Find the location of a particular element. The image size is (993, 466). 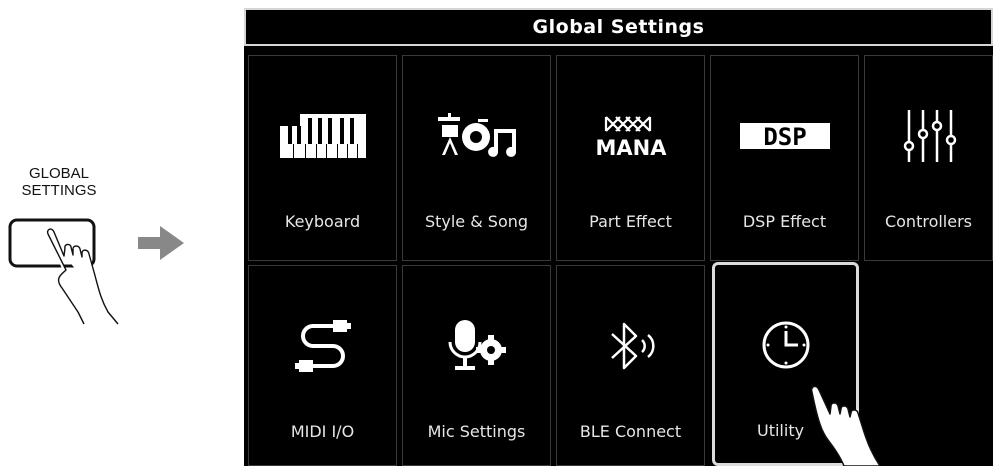

tile-midi-io: MIDI I/O is located at coordinates (322, 365).